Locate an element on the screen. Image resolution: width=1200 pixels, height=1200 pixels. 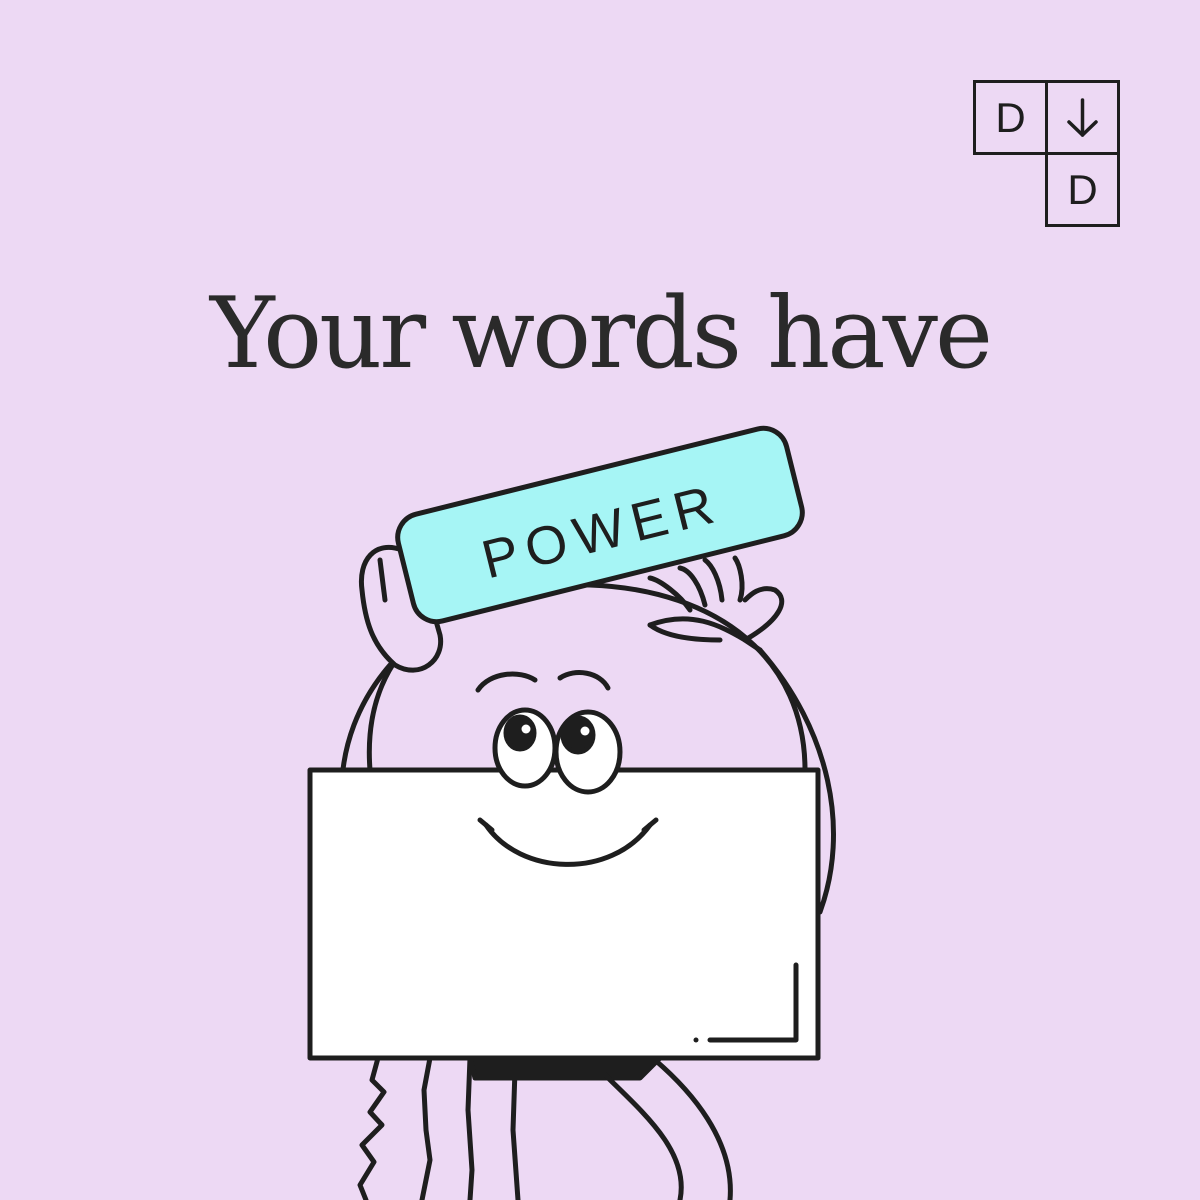
character-legs is located at coordinates (545, 1127).